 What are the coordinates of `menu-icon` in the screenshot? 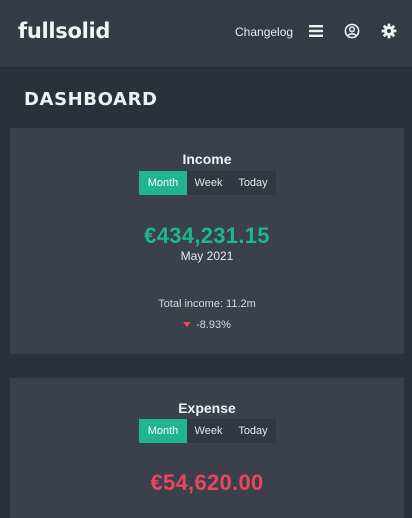 It's located at (316, 31).